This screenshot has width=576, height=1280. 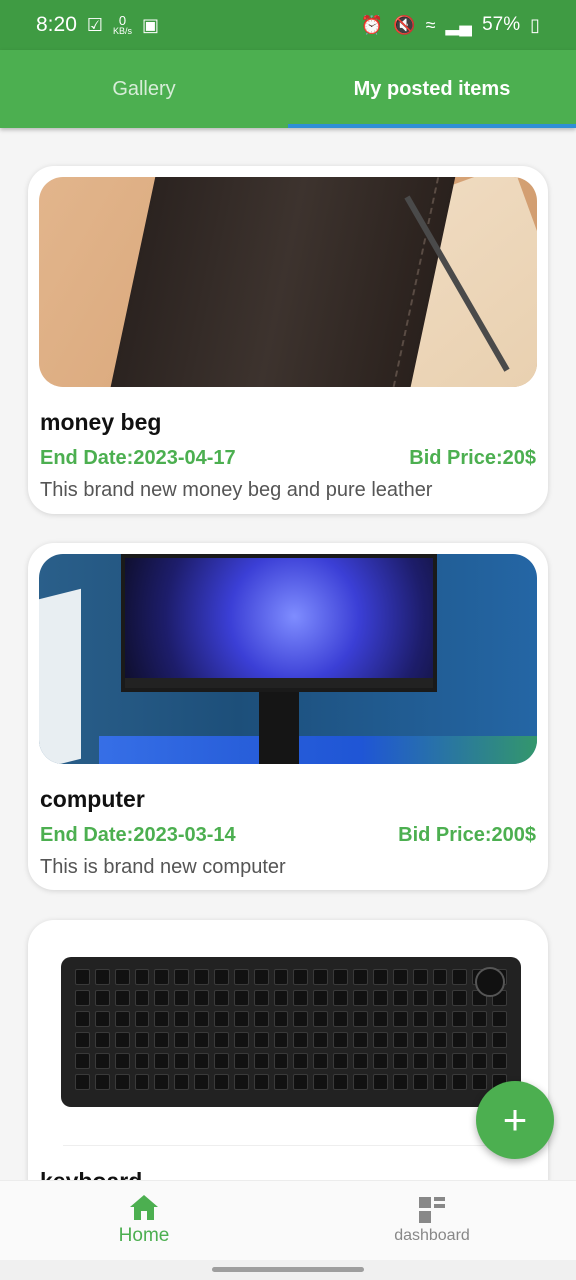 I want to click on item-description: This is brand new computer, so click(x=163, y=867).